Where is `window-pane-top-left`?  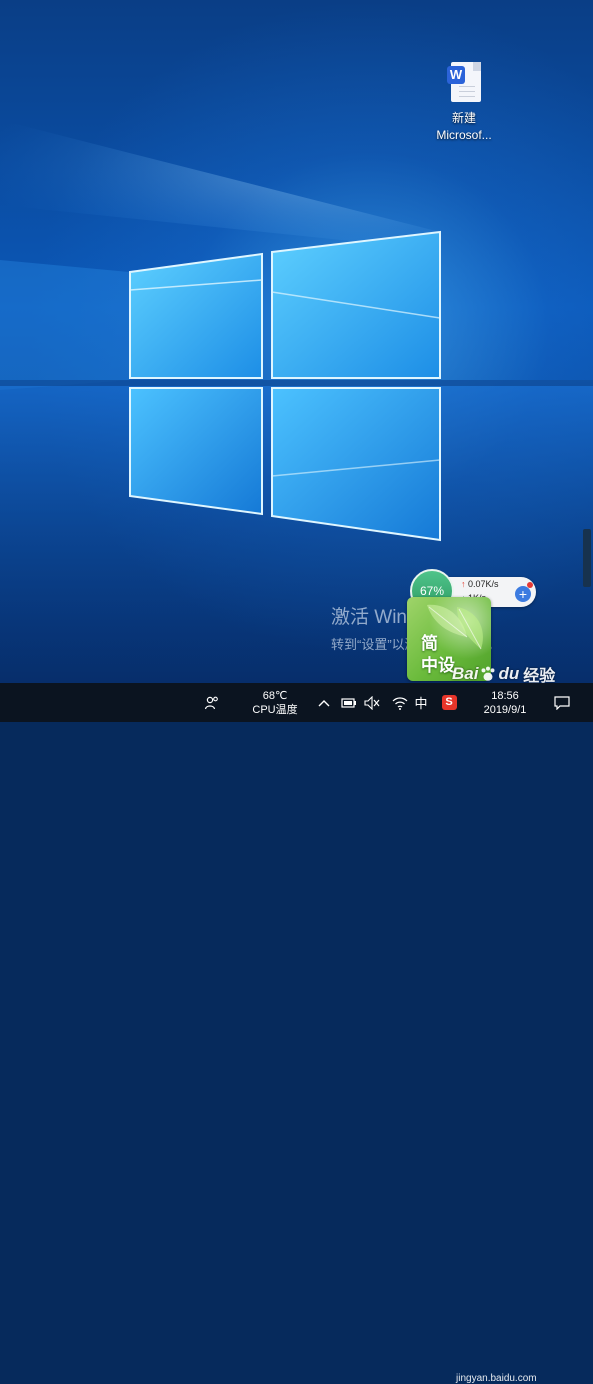
window-pane-top-left is located at coordinates (196, 315).